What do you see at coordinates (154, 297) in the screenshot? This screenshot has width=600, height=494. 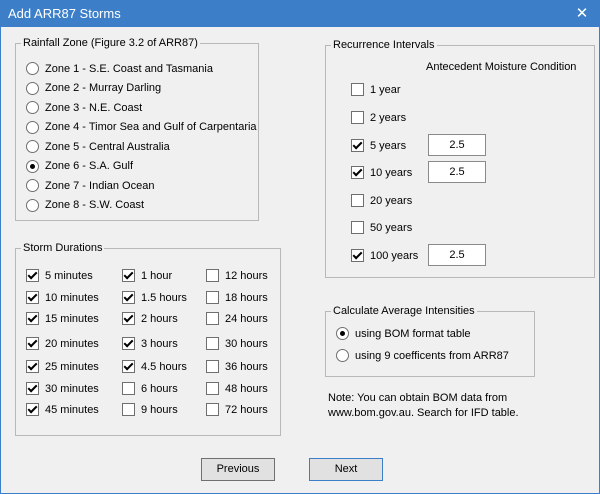 I see `duration-option: 1.5 hours` at bounding box center [154, 297].